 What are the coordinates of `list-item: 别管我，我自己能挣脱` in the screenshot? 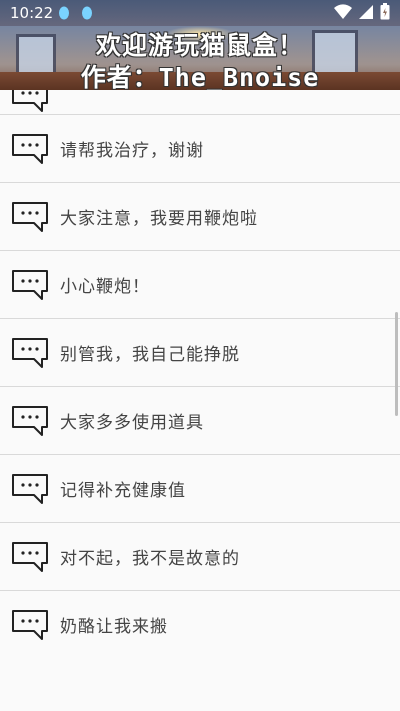 It's located at (200, 353).